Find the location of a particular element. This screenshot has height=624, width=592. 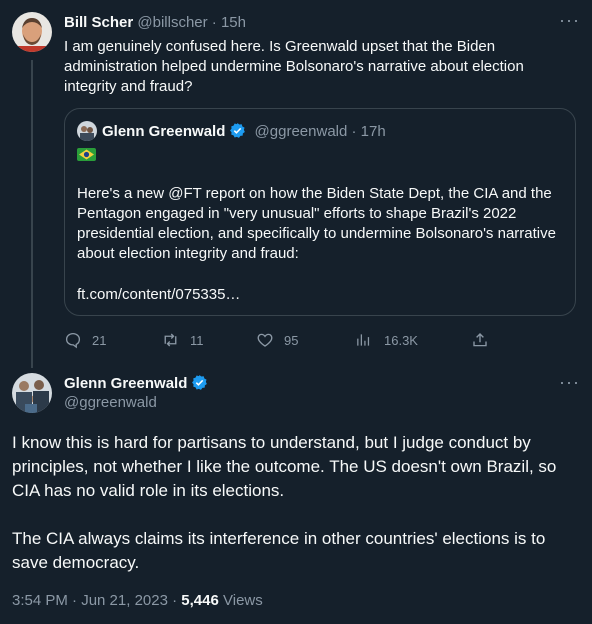

retweet-count: 11 is located at coordinates (197, 340).